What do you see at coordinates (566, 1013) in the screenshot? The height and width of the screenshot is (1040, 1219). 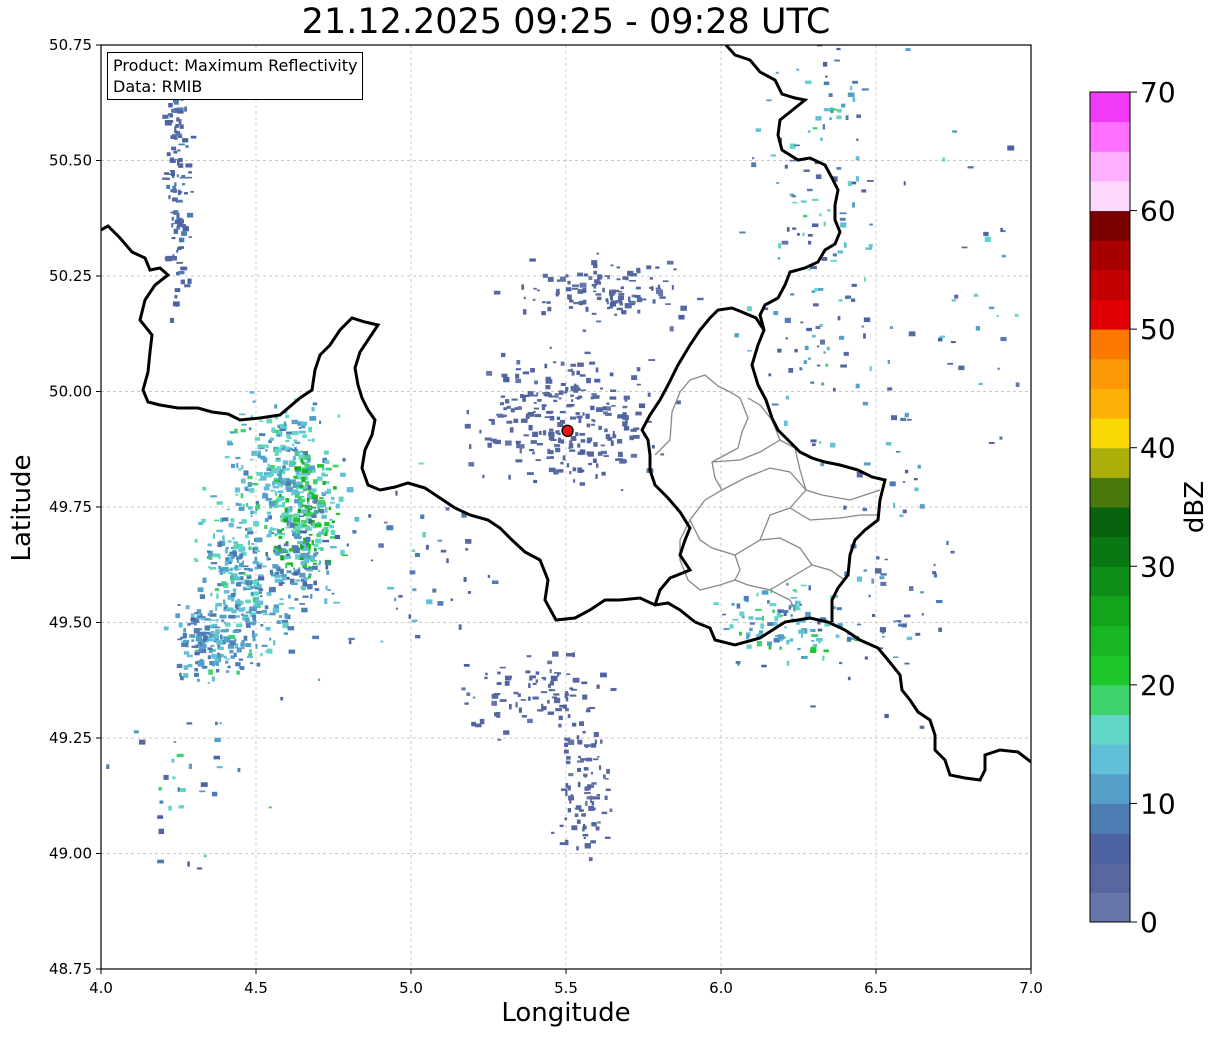 I see `x-axis-label: Longitude` at bounding box center [566, 1013].